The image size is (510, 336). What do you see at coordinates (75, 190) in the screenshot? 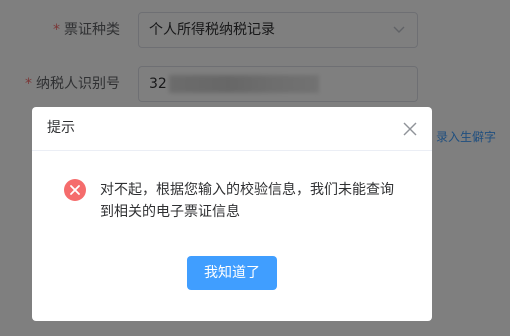
I see `error-circle-icon` at bounding box center [75, 190].